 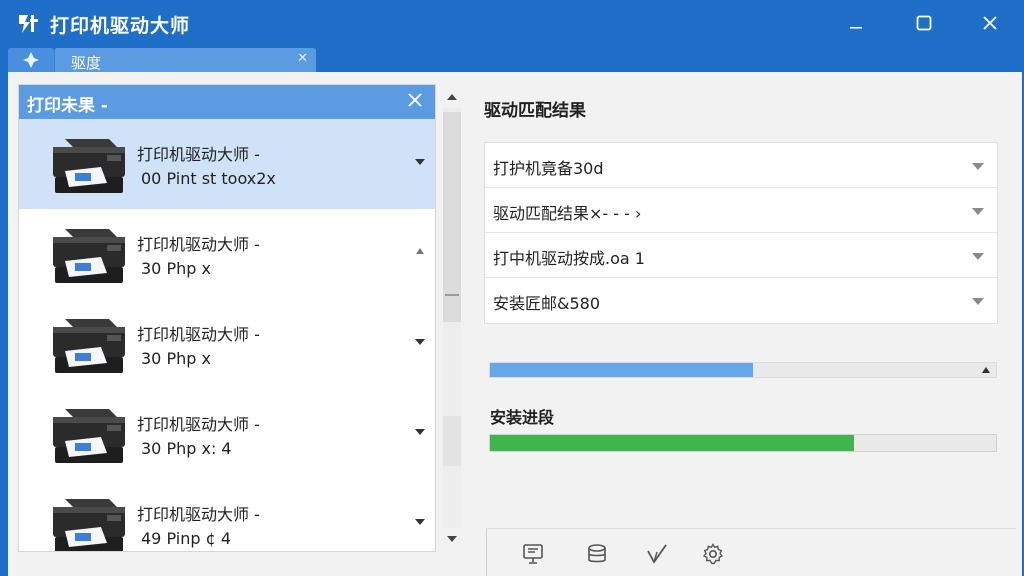 What do you see at coordinates (569, 258) in the screenshot?
I see `dropdown-label: 打中机驱动按成.oa 1` at bounding box center [569, 258].